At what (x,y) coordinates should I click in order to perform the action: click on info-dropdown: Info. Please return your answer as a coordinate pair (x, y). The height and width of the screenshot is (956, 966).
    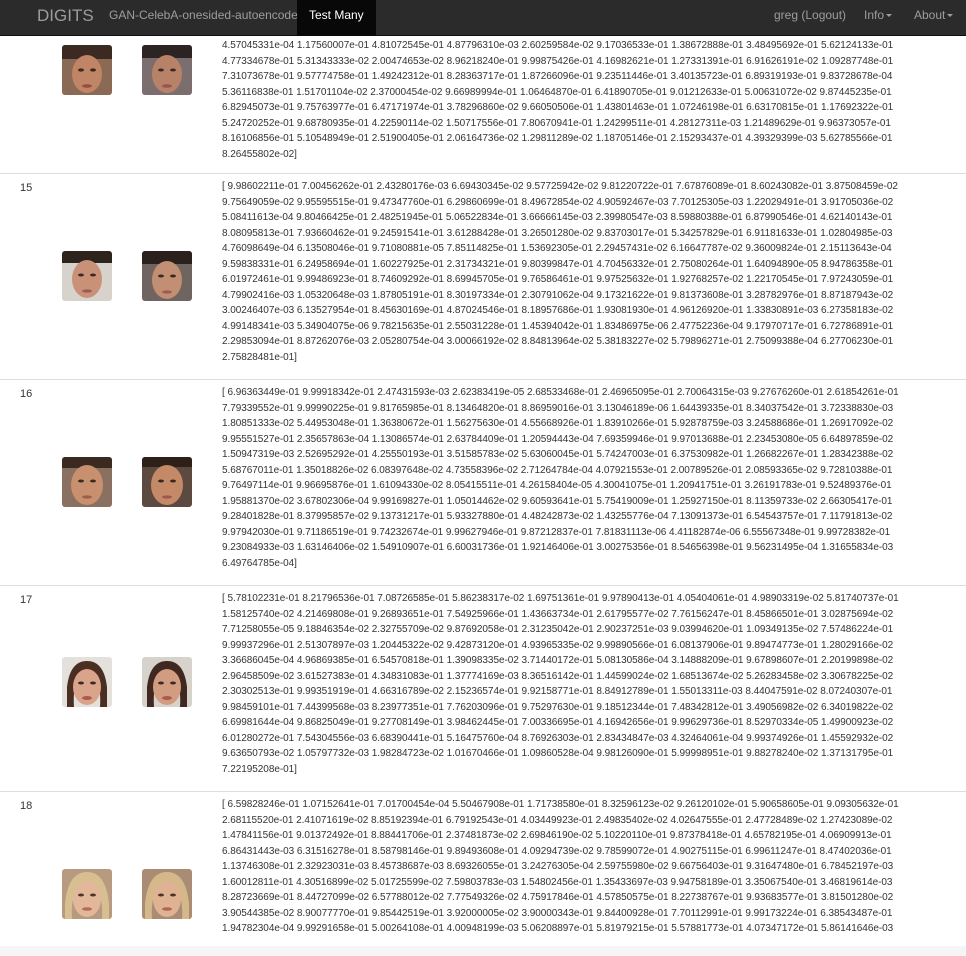
    Looking at the image, I should click on (878, 18).